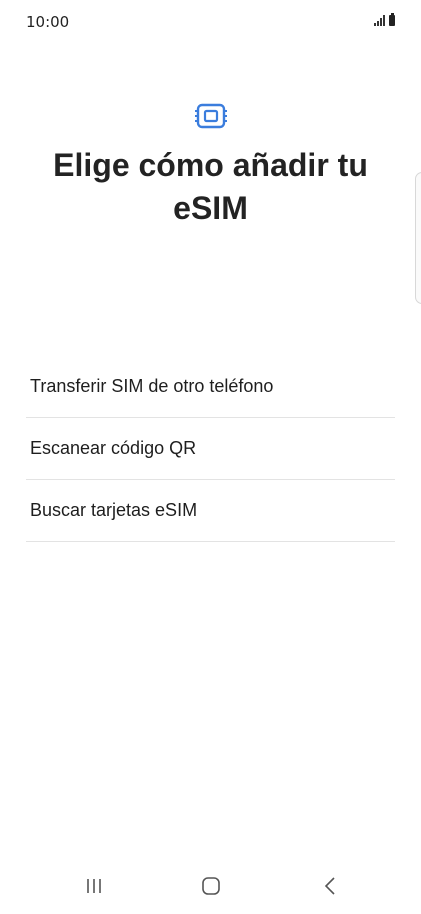 This screenshot has width=421, height=914. Describe the element at coordinates (152, 386) in the screenshot. I see `option-label: Transferir SIM de otro teléfono` at that location.